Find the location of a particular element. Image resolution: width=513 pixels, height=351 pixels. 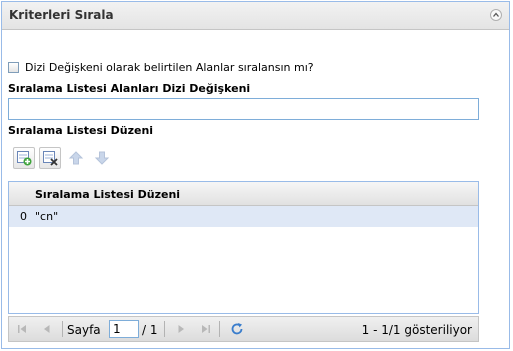

move-up-button is located at coordinates (76, 158).